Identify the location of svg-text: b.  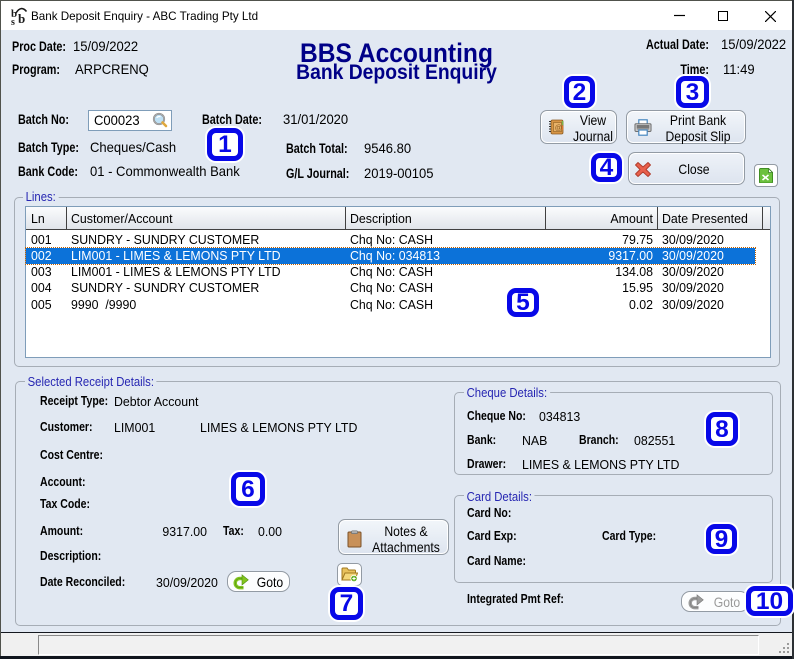
(21, 18).